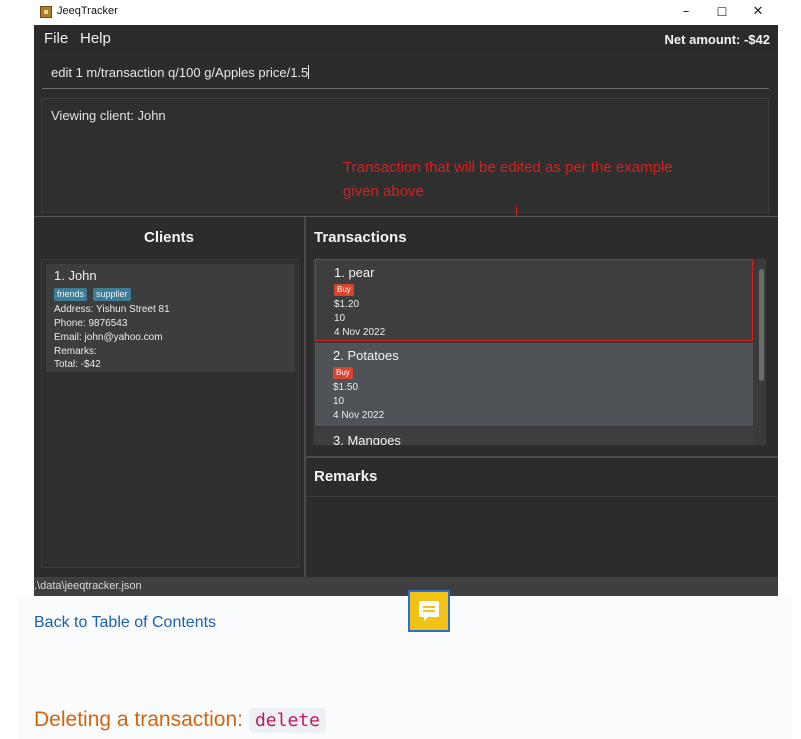  I want to click on close-button: ✕, so click(758, 12).